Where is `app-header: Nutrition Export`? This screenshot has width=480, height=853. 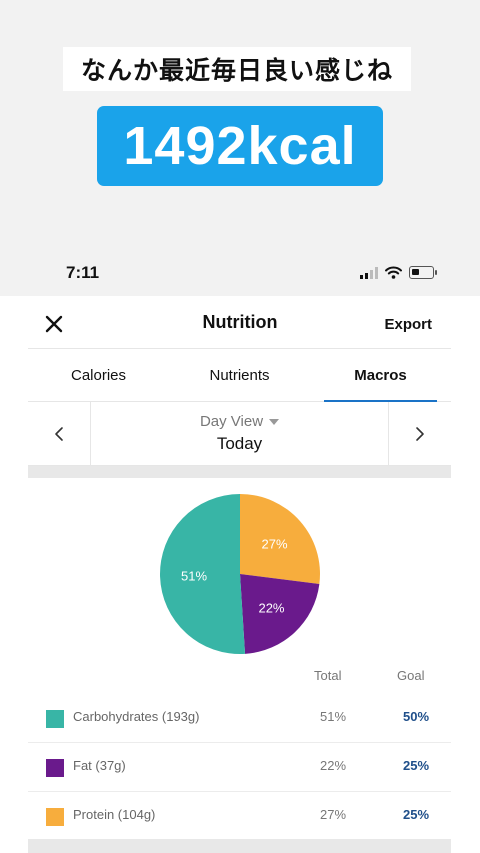 app-header: Nutrition Export is located at coordinates (240, 322).